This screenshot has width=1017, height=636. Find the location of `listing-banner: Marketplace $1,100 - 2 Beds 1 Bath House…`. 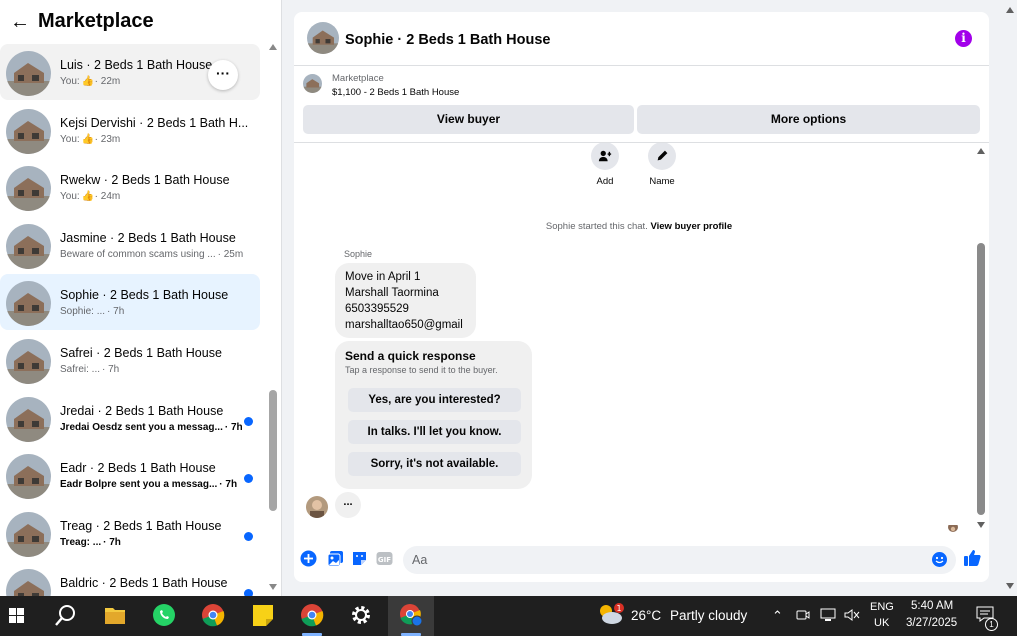

listing-banner: Marketplace $1,100 - 2 Beds 1 Bath House… is located at coordinates (641, 104).